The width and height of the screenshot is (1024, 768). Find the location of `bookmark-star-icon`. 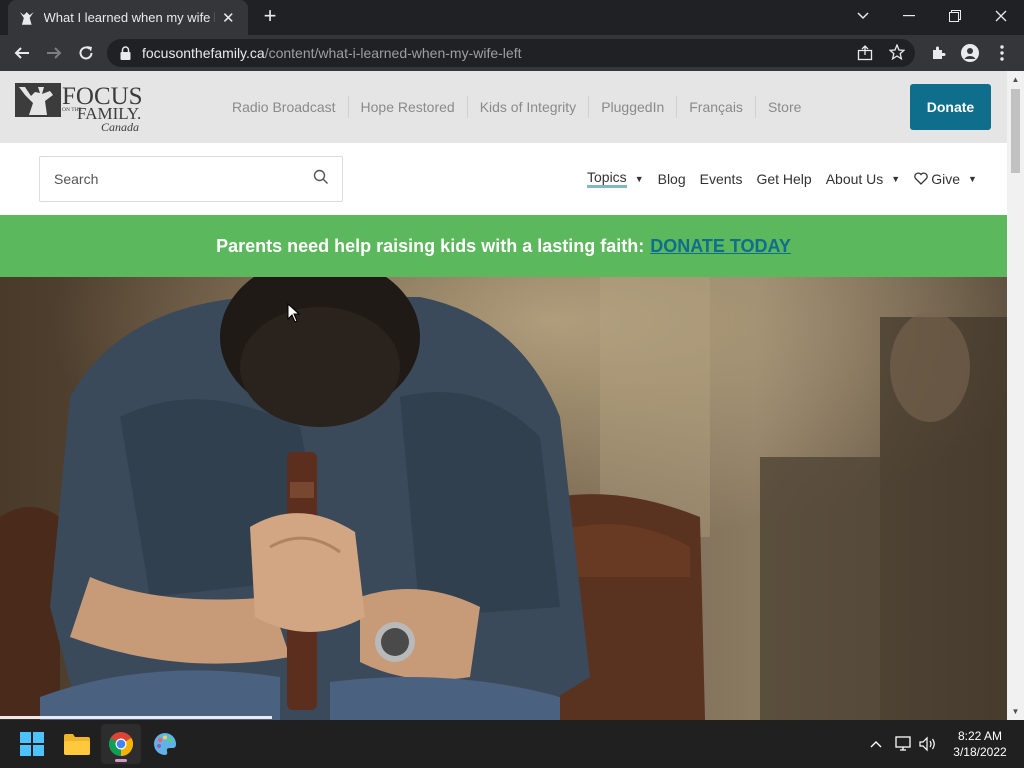

bookmark-star-icon is located at coordinates (897, 54).